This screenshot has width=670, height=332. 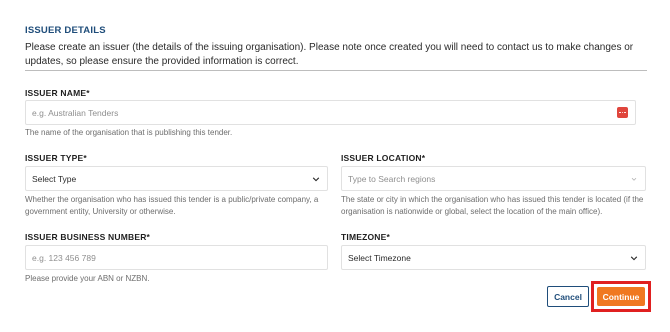 I want to click on timezone-value: Select Timezone, so click(x=379, y=257).